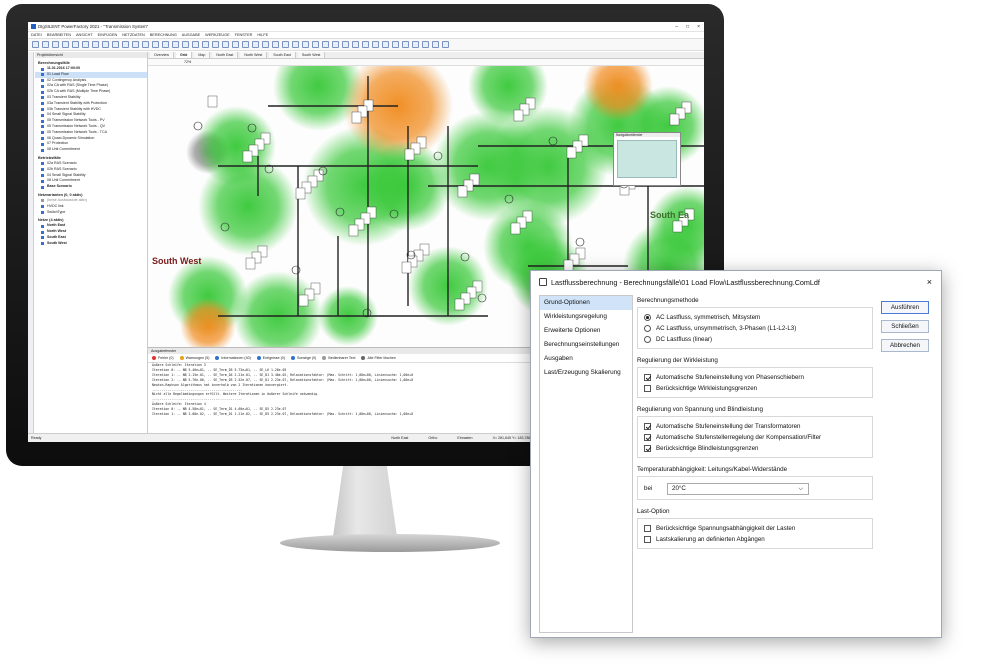 The width and height of the screenshot is (1000, 664). What do you see at coordinates (698, 27) in the screenshot?
I see `close-window-button: ×` at bounding box center [698, 27].